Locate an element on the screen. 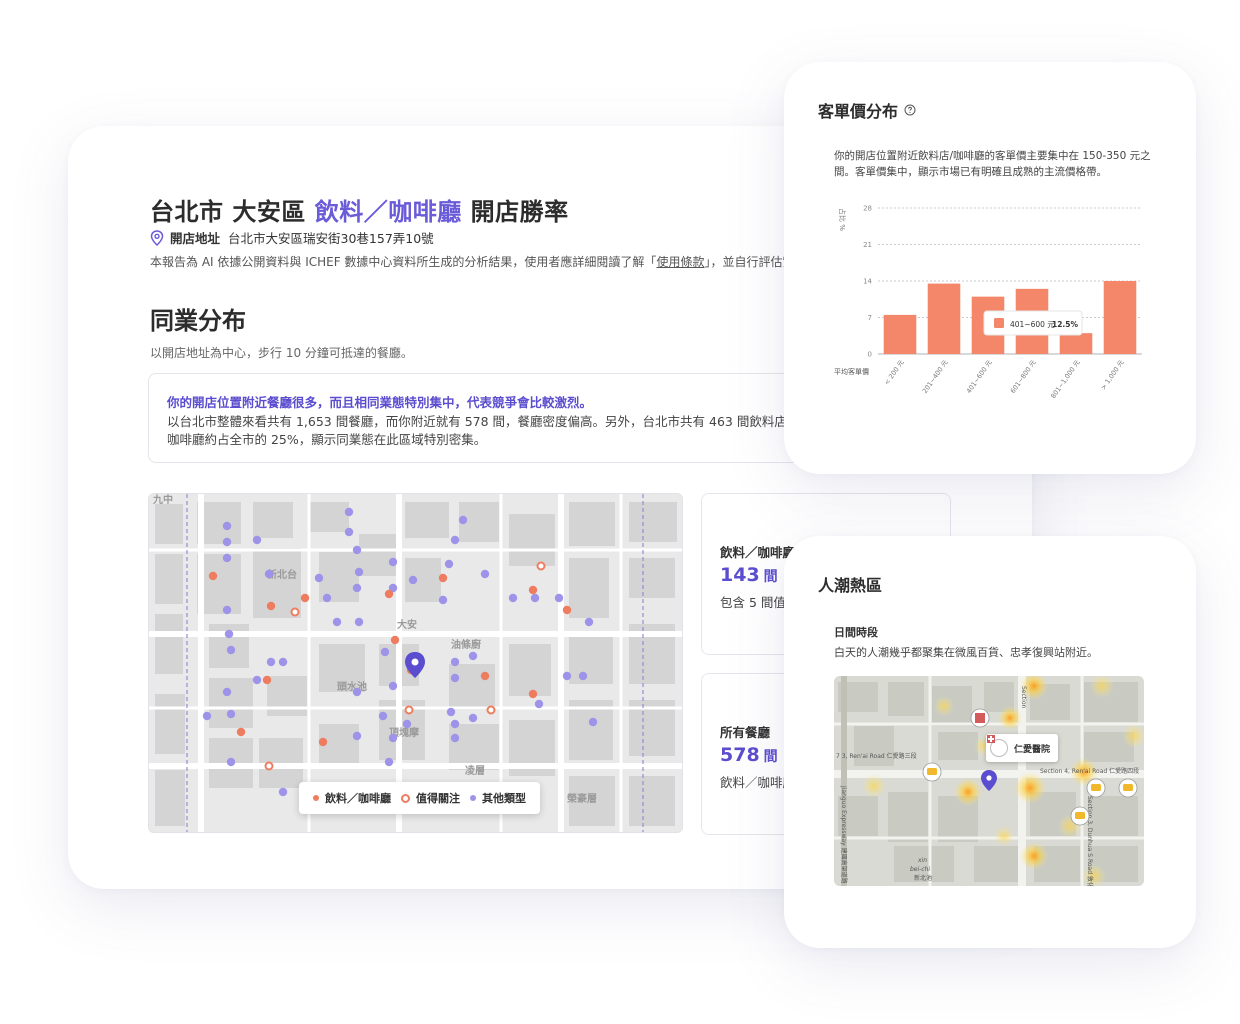  district-label-a: xin is located at coordinates (922, 860).